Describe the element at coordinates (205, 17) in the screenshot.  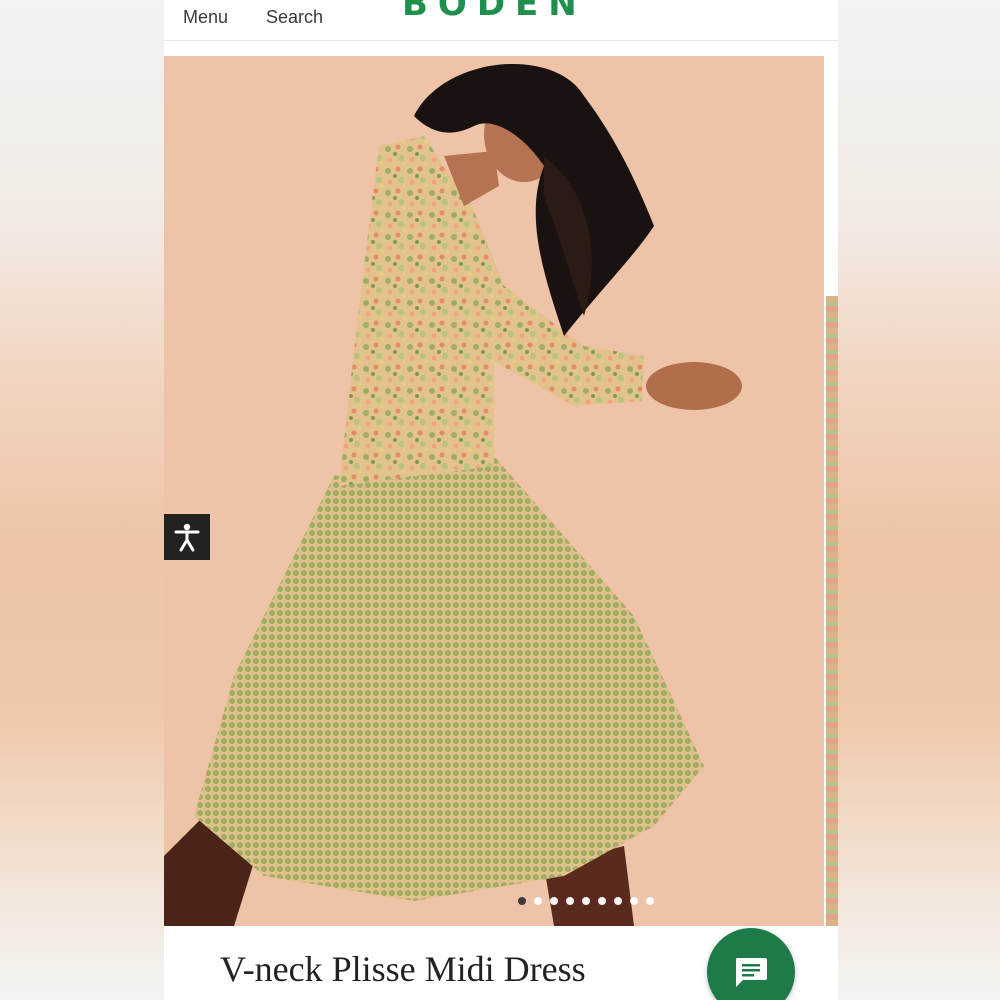
I see `menu-link: Menu` at that location.